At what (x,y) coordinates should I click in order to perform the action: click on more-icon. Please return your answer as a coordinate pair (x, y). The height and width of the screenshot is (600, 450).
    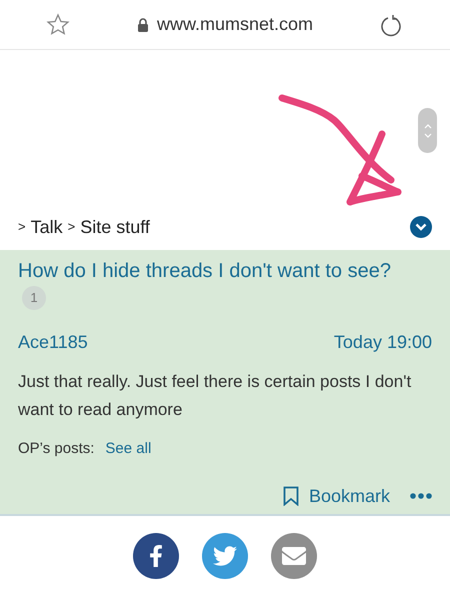
    Looking at the image, I should click on (421, 496).